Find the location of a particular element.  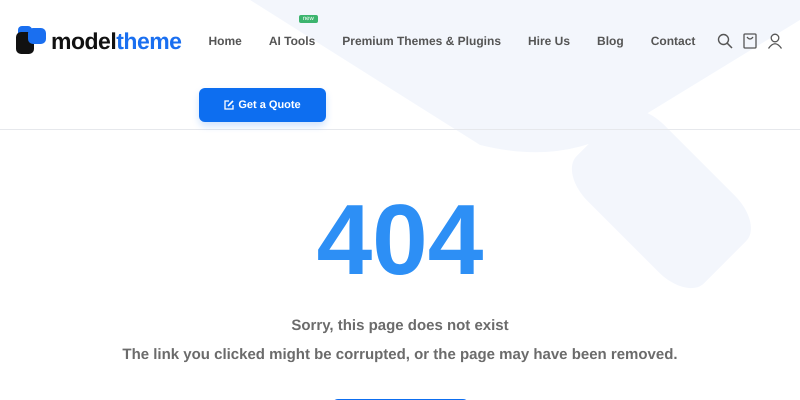

error-title: Sorry, this page does not exist is located at coordinates (400, 325).